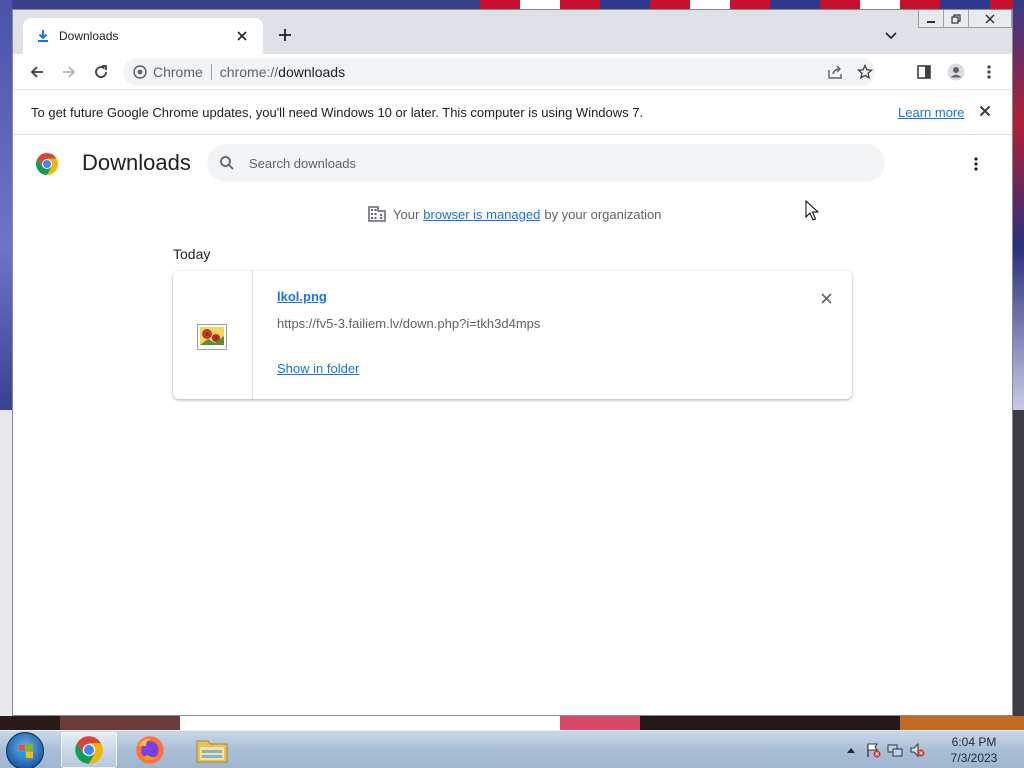 This screenshot has height=768, width=1024. I want to click on chrome-icon, so click(89, 750).